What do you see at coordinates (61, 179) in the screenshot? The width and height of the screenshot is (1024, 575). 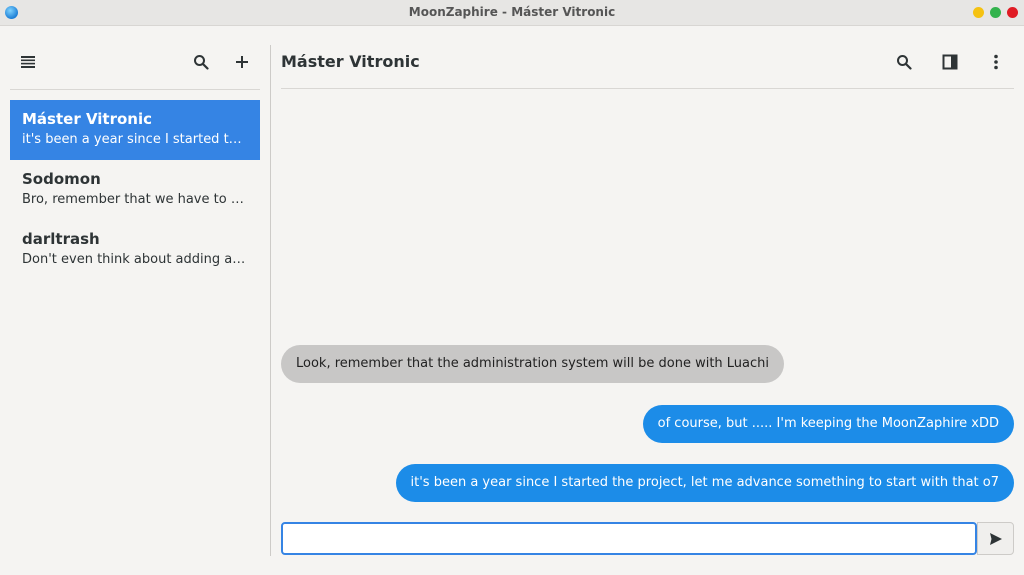 I see `chat-name: Sodomon` at bounding box center [61, 179].